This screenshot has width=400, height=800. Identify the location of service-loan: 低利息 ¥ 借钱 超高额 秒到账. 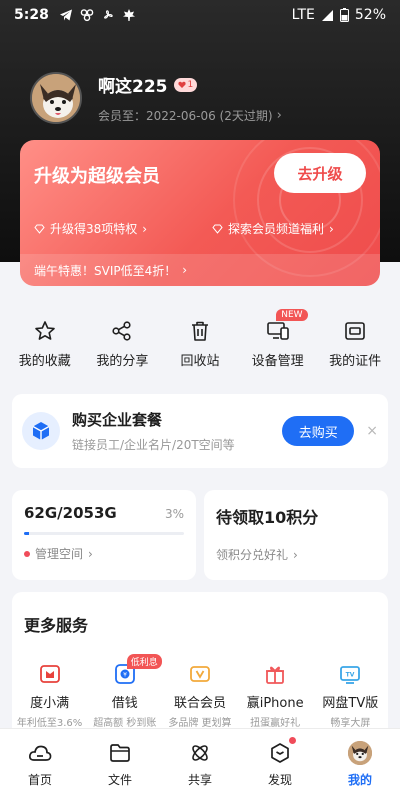
(125, 691).